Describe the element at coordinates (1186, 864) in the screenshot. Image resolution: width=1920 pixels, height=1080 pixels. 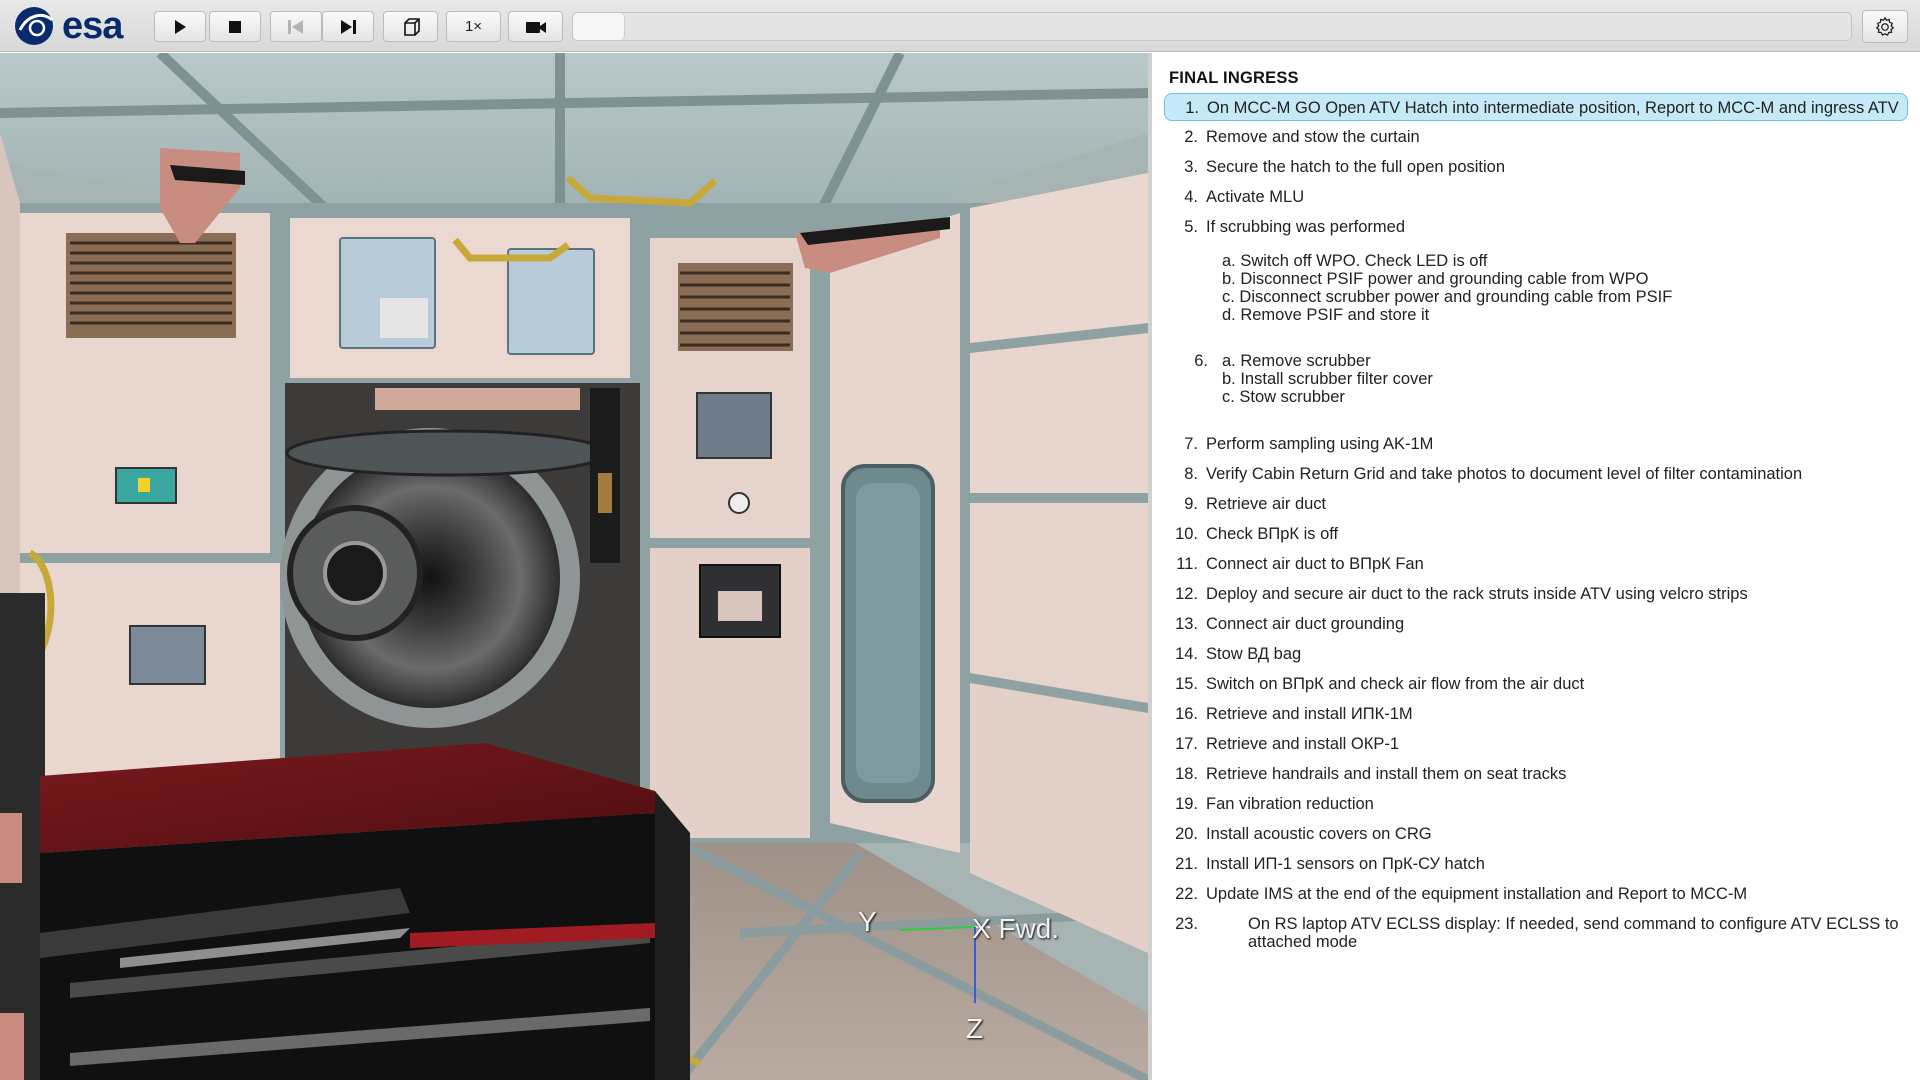
I see `step-number: 21.` at that location.